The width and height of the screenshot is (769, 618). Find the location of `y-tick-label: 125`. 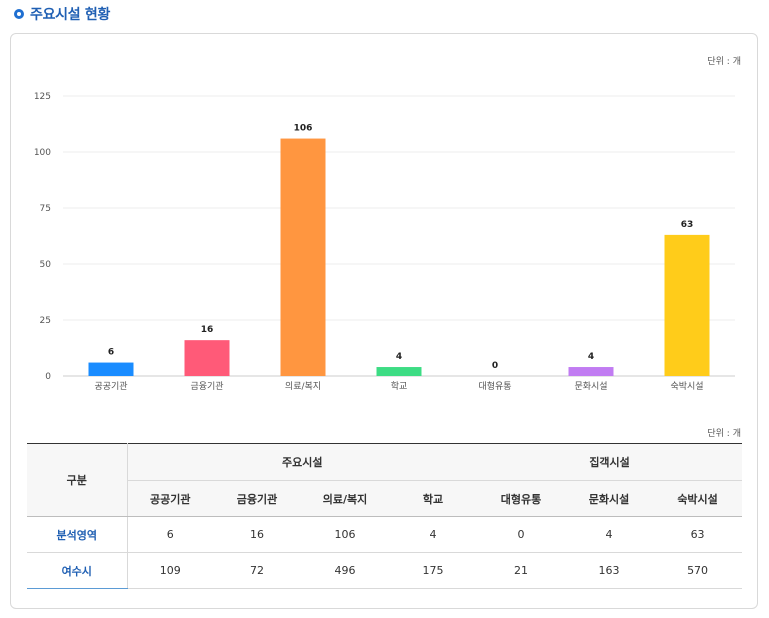

y-tick-label: 125 is located at coordinates (42, 97).